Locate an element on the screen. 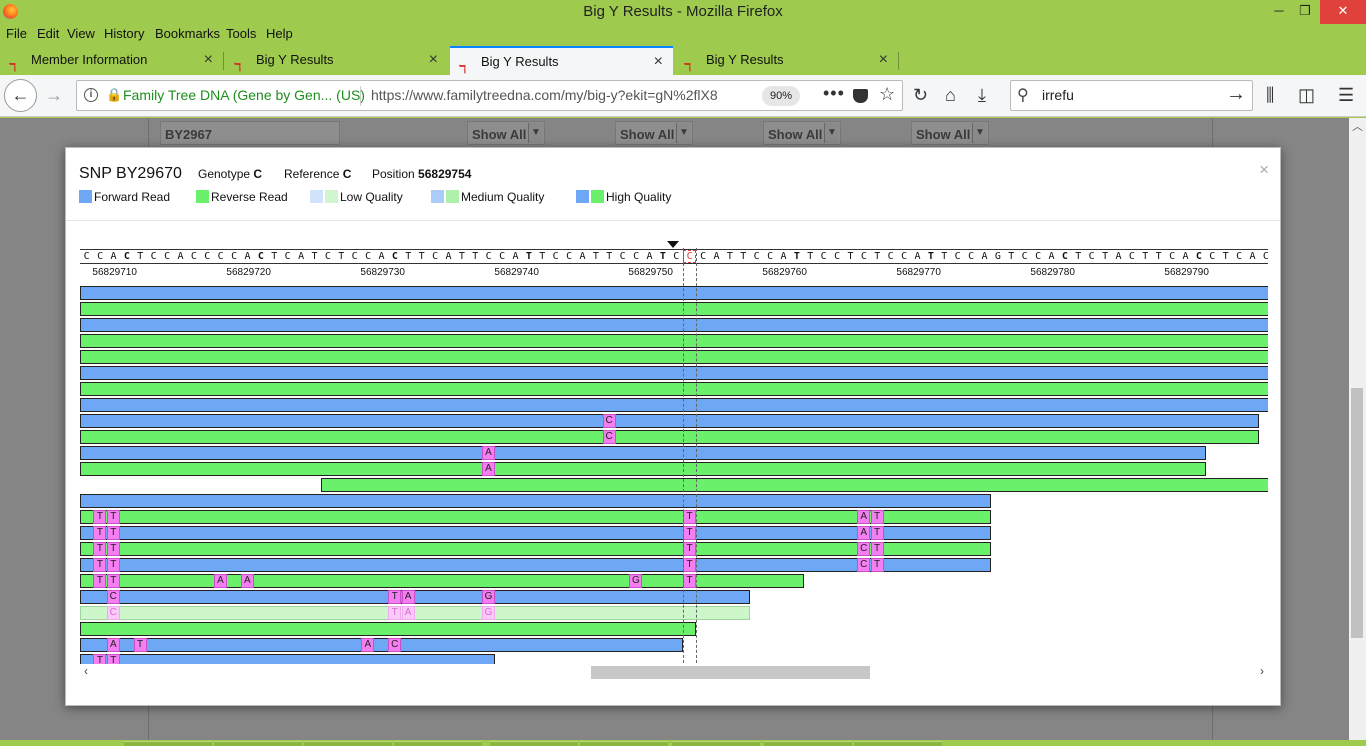  page-vertical-scrollbar: ︿ is located at coordinates (1357, 429).